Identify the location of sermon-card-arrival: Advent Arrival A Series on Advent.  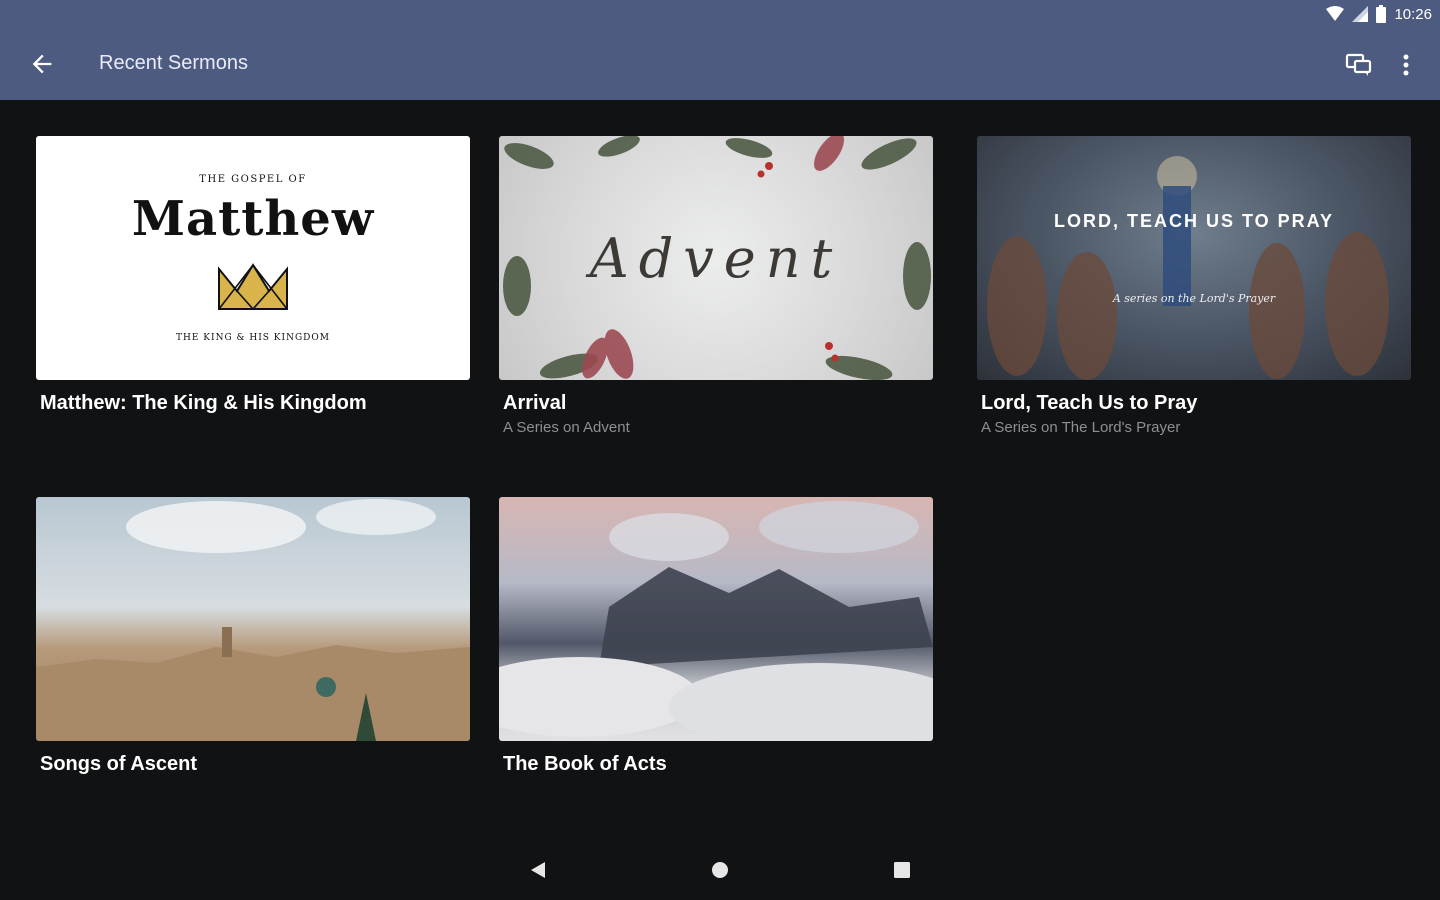
(716, 286).